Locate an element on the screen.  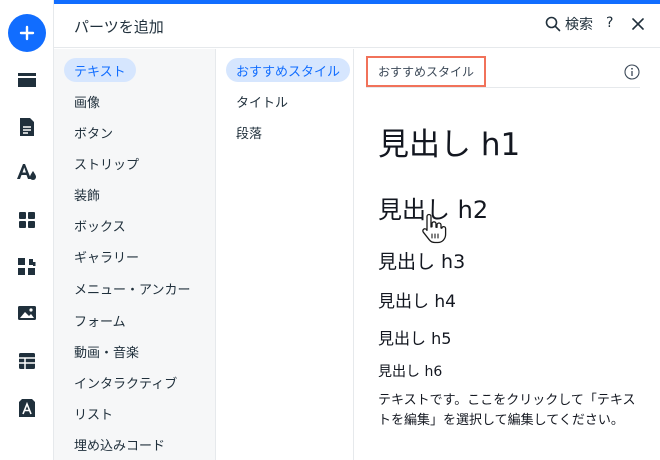
menus-button is located at coordinates (27, 80).